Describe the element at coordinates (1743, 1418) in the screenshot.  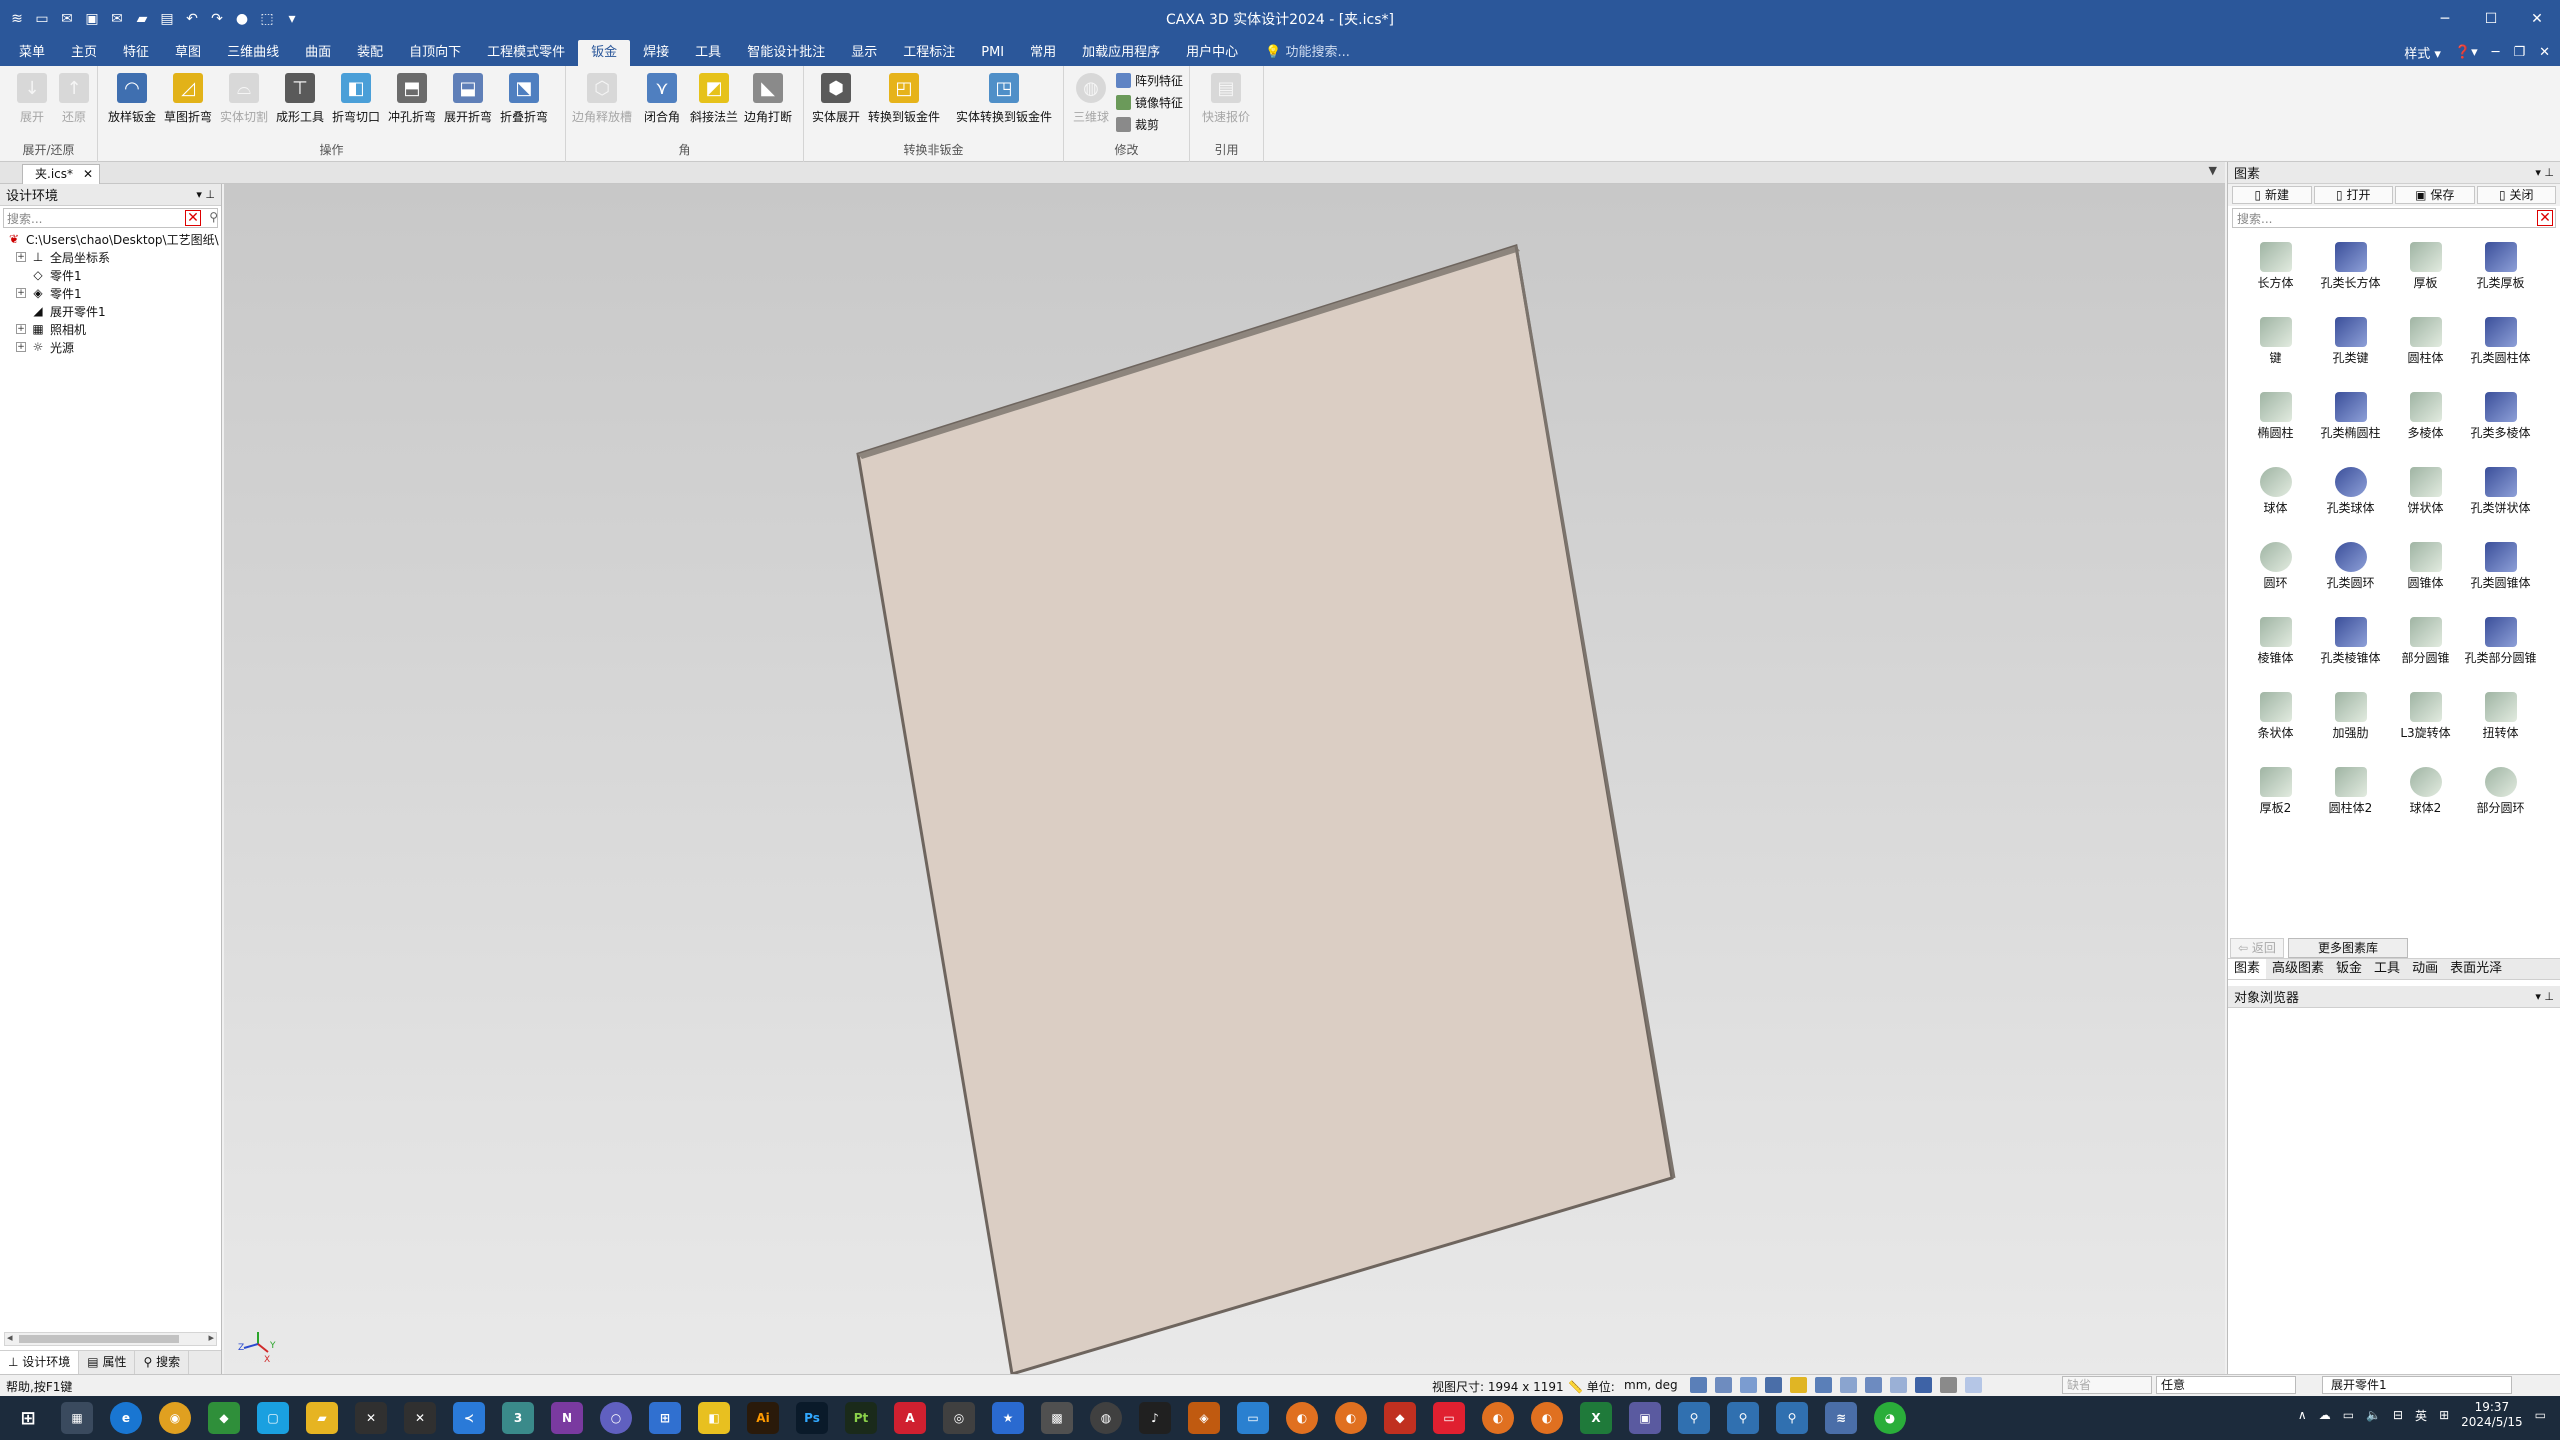
I see `app-icon-search2: ⚲` at that location.